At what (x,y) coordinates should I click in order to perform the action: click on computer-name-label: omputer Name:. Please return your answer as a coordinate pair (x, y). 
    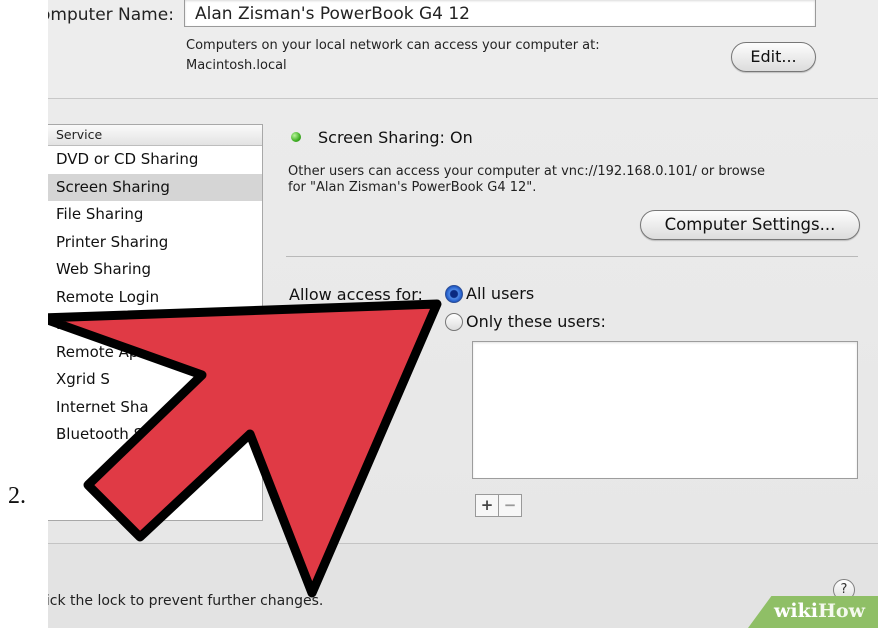
    Looking at the image, I should click on (111, 15).